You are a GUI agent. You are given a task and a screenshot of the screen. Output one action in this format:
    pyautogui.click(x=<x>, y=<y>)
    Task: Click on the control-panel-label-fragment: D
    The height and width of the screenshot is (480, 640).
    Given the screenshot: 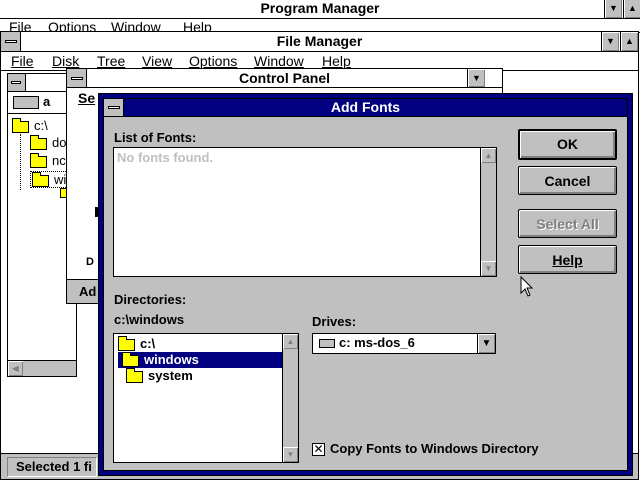 What is the action you would take?
    pyautogui.click(x=90, y=262)
    